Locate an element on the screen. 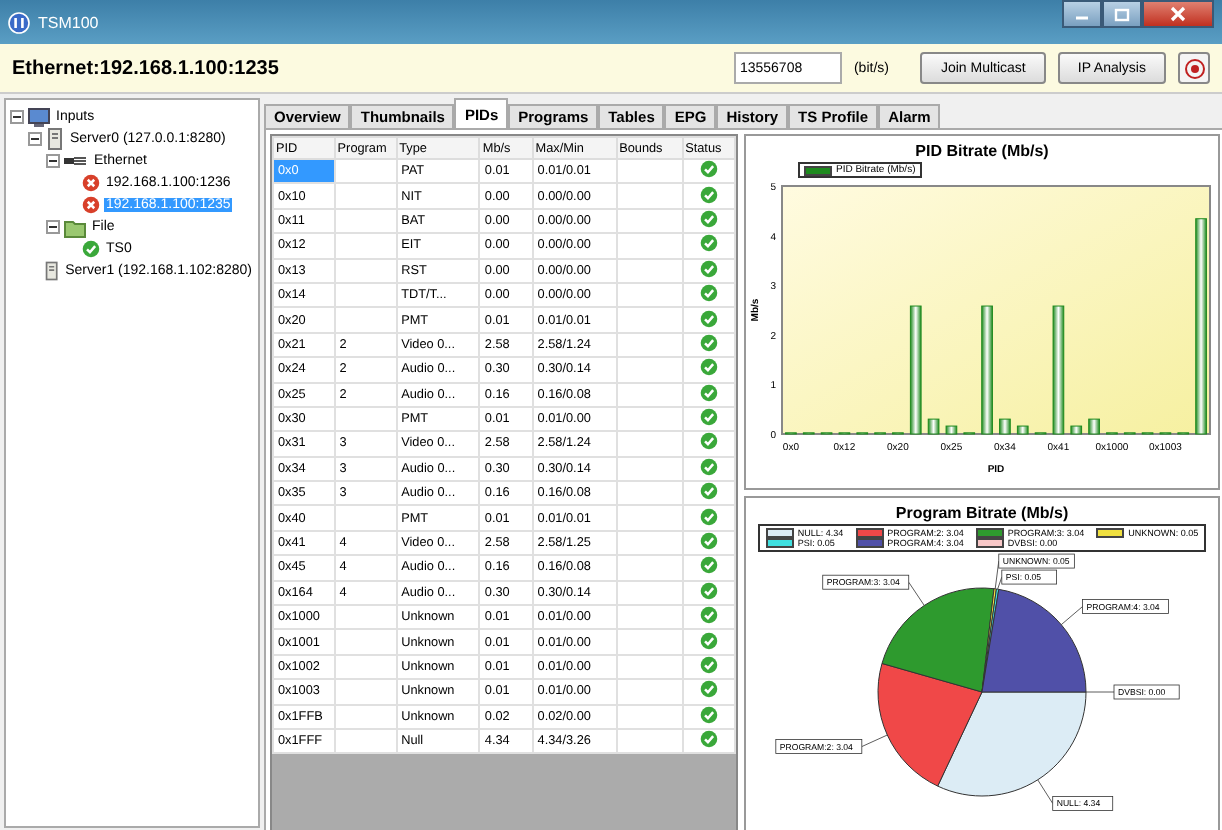  chart-title: Program Bitrate (Mb/s) is located at coordinates (982, 513).